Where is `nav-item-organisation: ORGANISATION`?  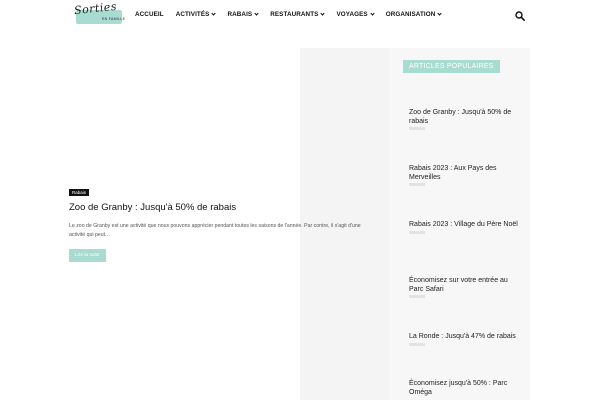
nav-item-organisation: ORGANISATION is located at coordinates (414, 14).